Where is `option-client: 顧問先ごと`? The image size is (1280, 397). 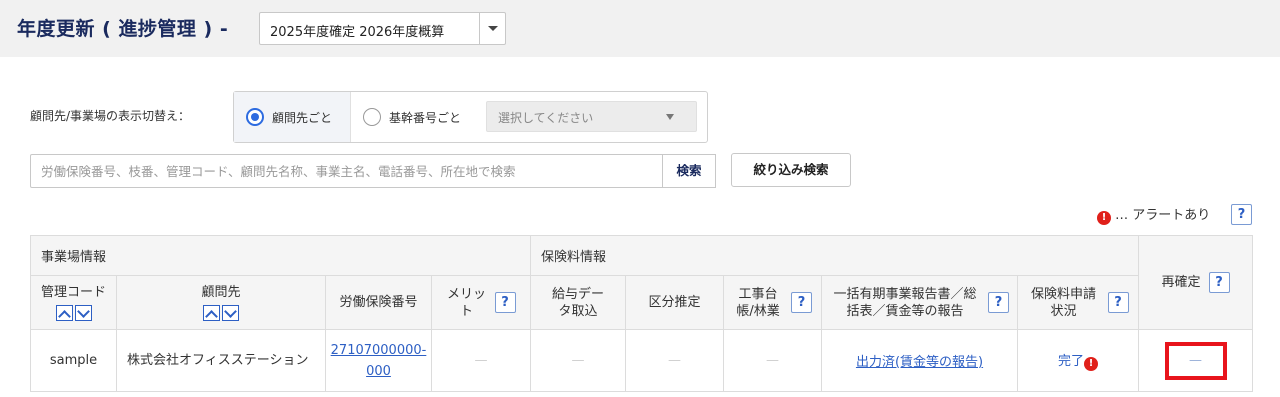 option-client: 顧問先ごと is located at coordinates (292, 117).